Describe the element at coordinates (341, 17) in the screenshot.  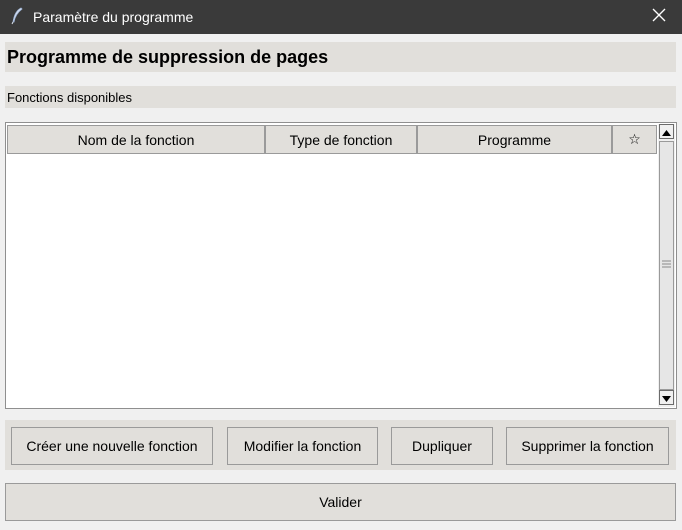
I see `title-bar: Paramètre du programme` at that location.